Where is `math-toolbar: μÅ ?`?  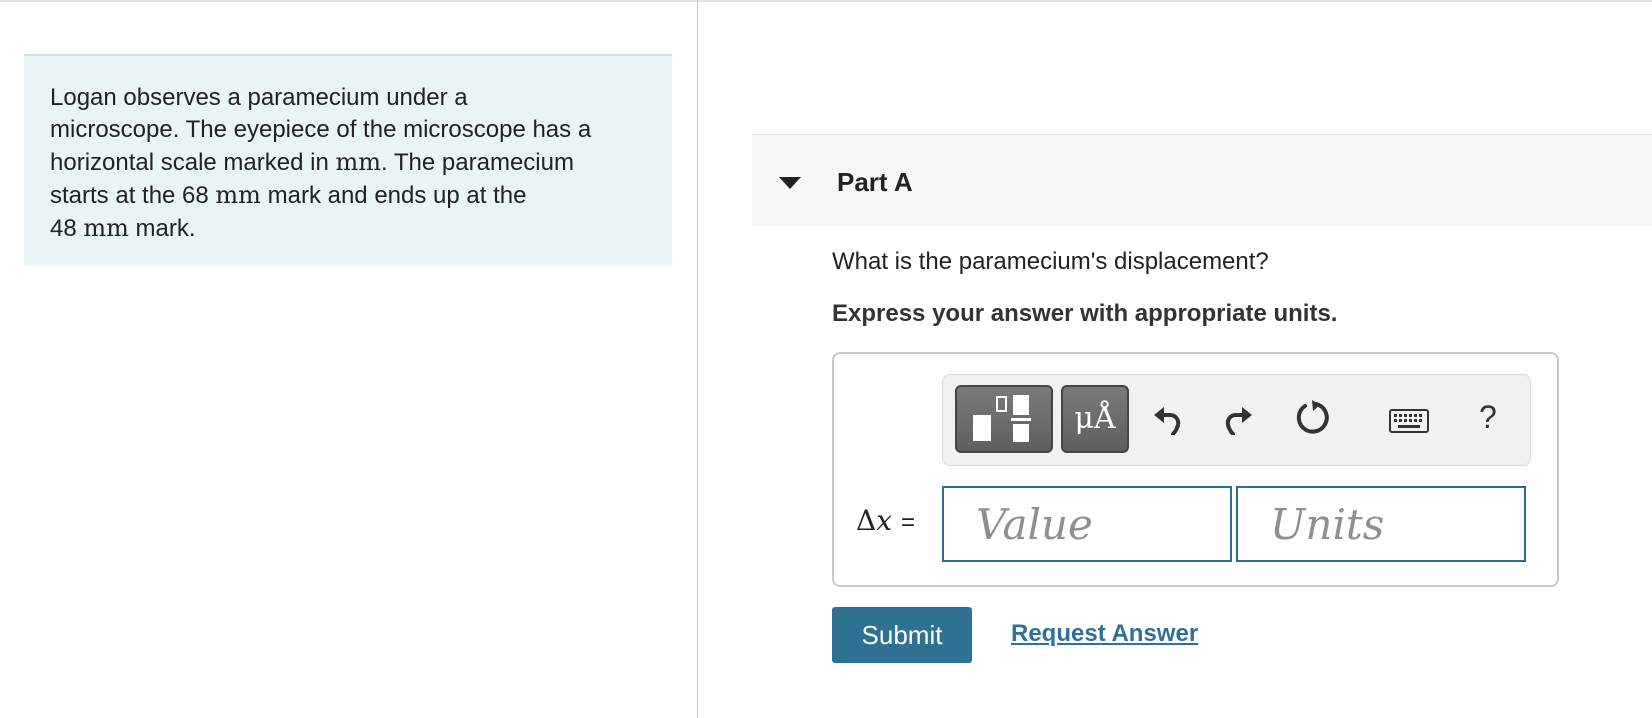 math-toolbar: μÅ ? is located at coordinates (1236, 420).